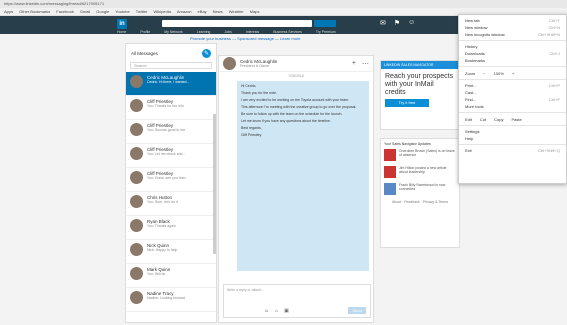  I want to click on divider, so click(512, 40).